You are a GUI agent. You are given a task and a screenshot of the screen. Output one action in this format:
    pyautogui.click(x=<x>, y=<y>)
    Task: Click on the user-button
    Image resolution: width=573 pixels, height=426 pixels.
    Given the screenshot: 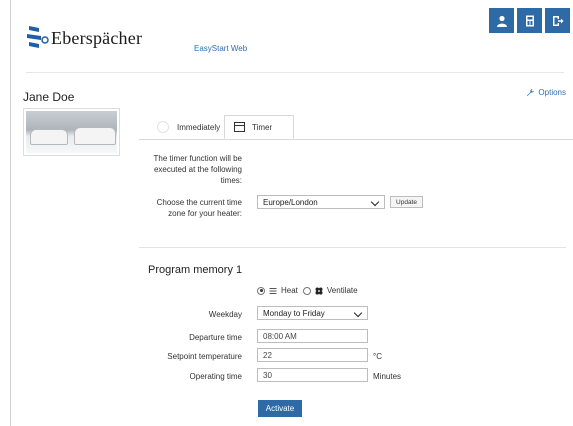 What is the action you would take?
    pyautogui.click(x=501, y=20)
    